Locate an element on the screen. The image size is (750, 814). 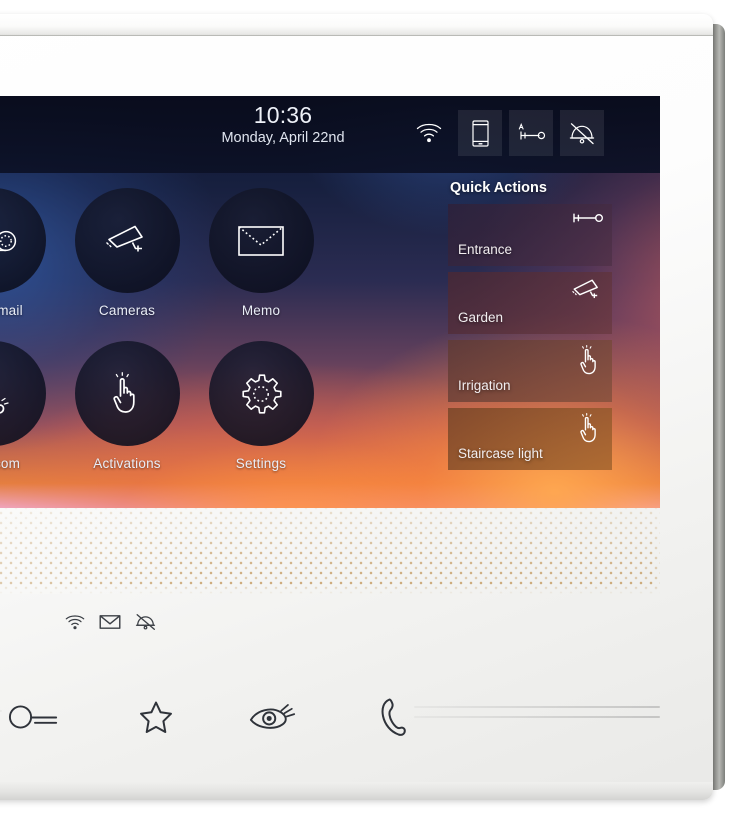
favorite-button is located at coordinates (156, 717).